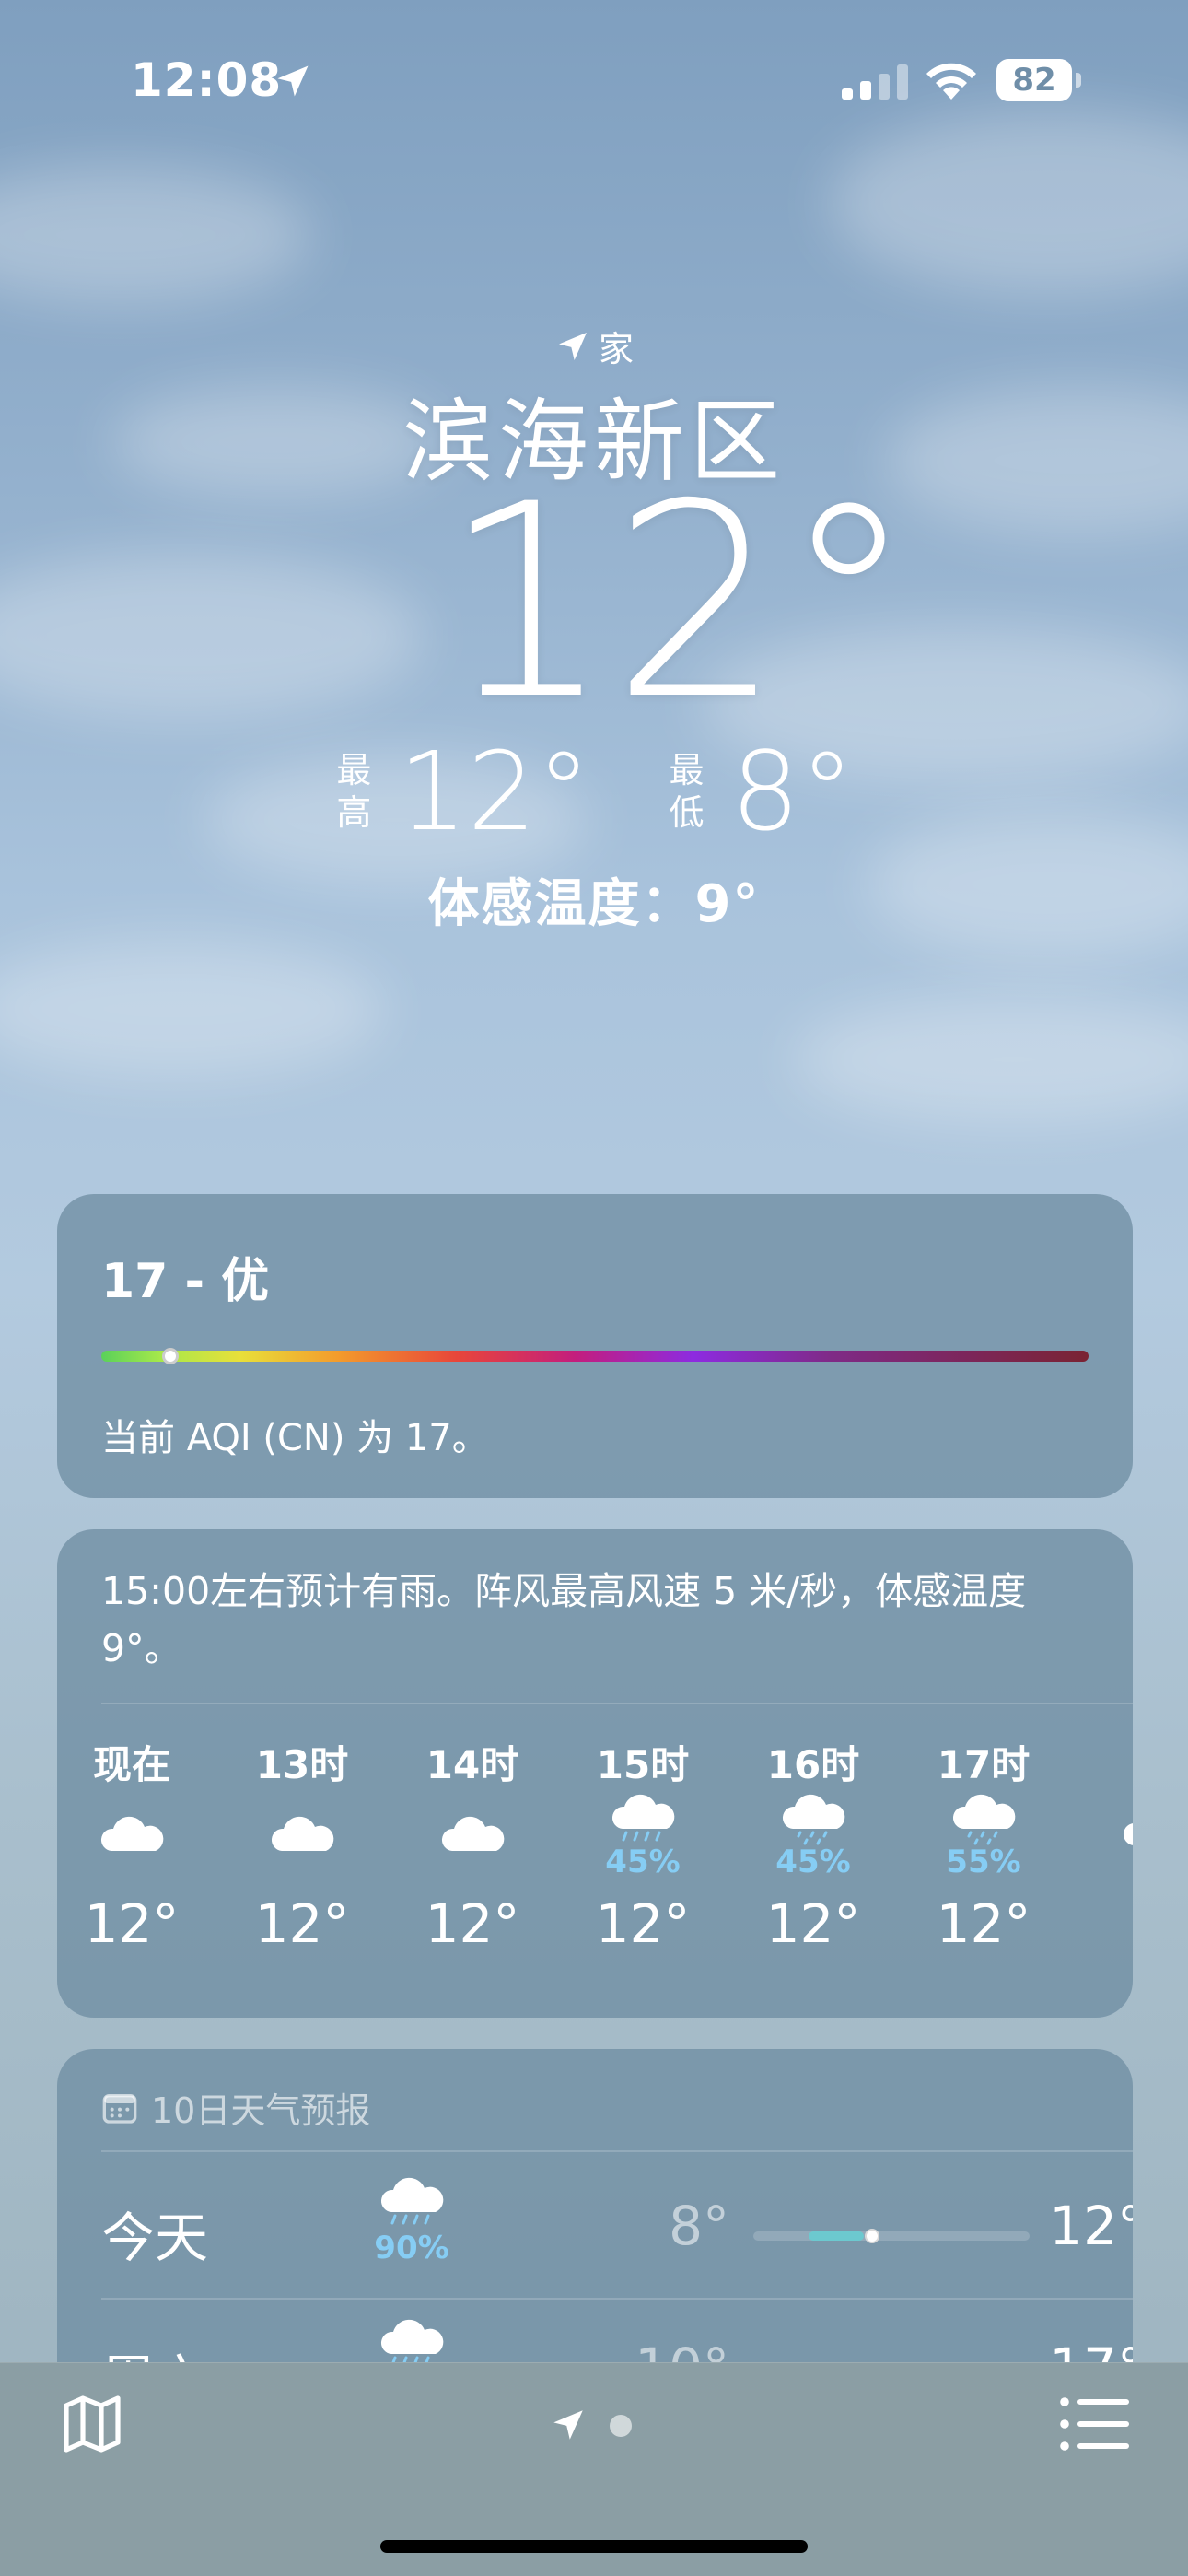 This screenshot has height=2576, width=1188. Describe the element at coordinates (836, 2236) in the screenshot. I see `temp-range-fill` at that location.